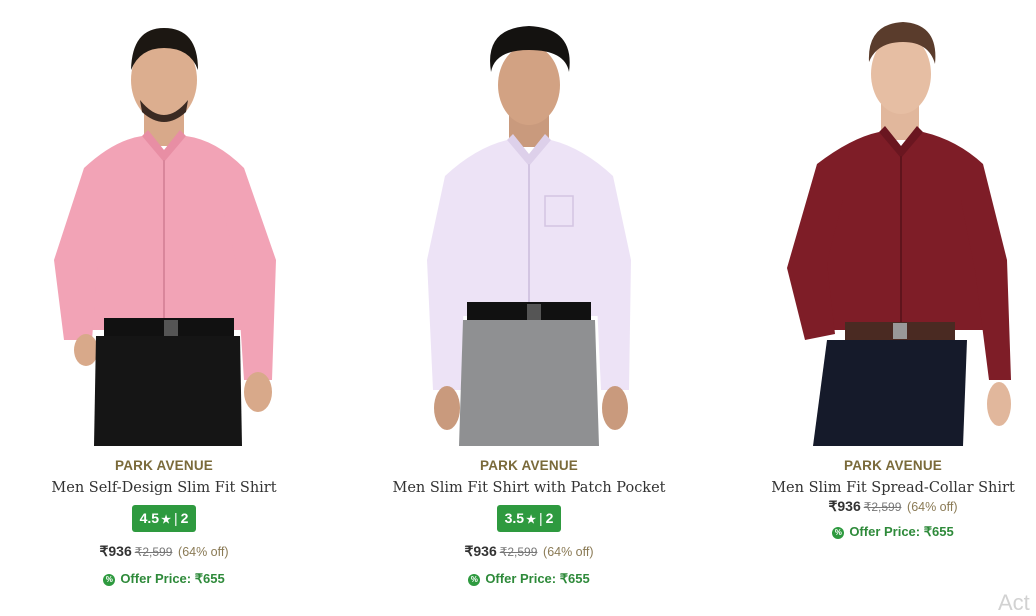 This screenshot has width=1036, height=616. I want to click on rating-value: 4.5, so click(149, 518).